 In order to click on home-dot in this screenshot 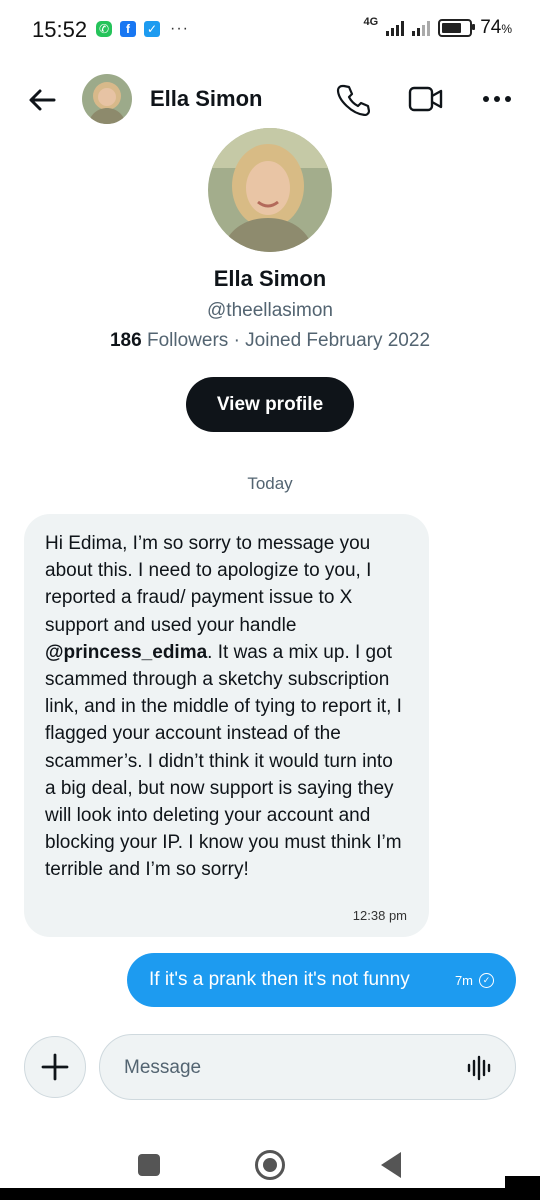, I will do `click(270, 1165)`.